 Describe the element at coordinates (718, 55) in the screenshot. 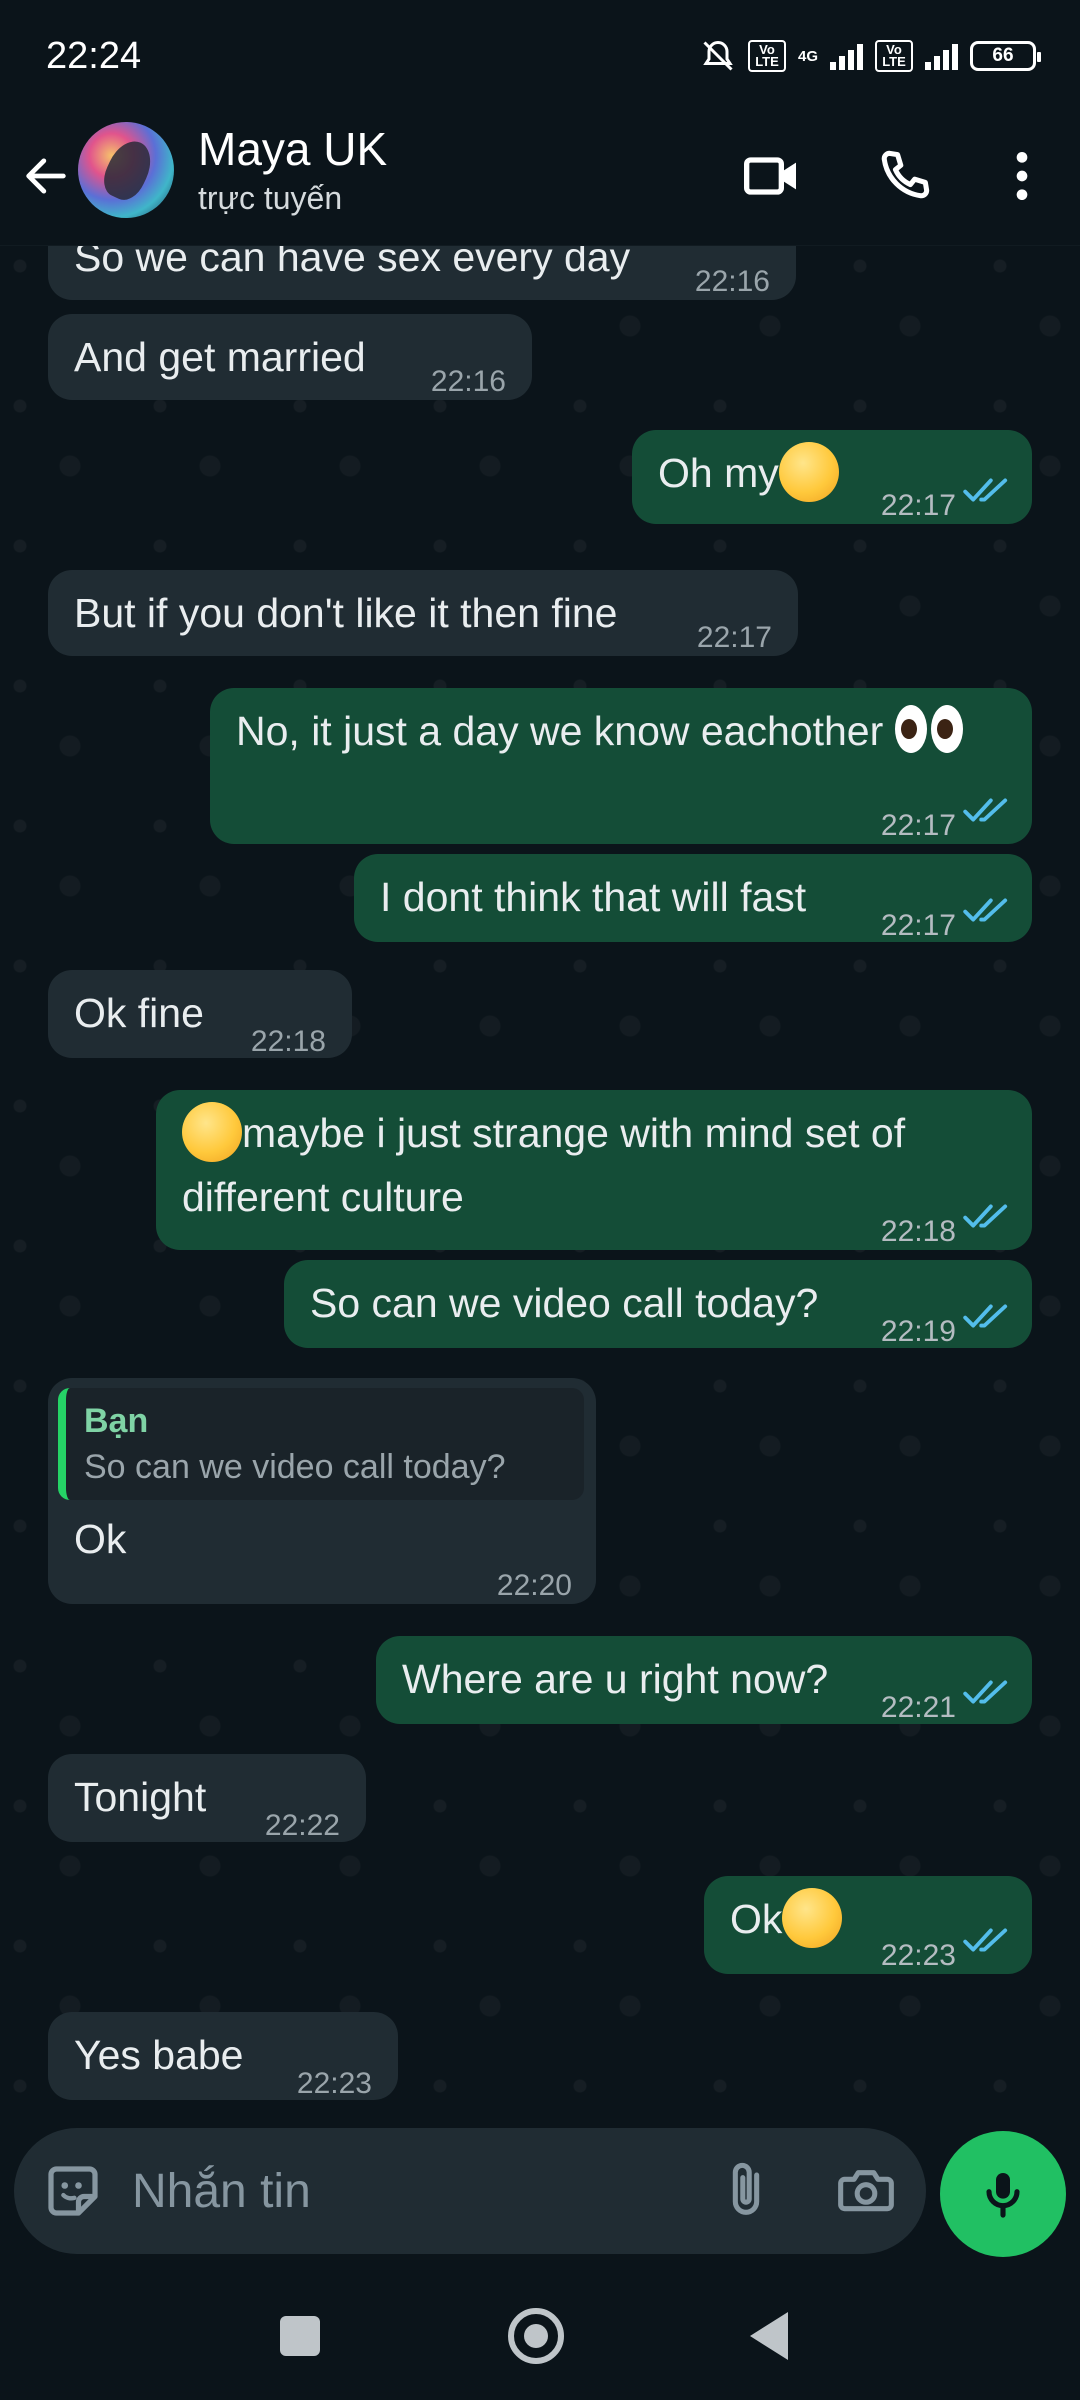

I see `bell-muted-icon` at that location.